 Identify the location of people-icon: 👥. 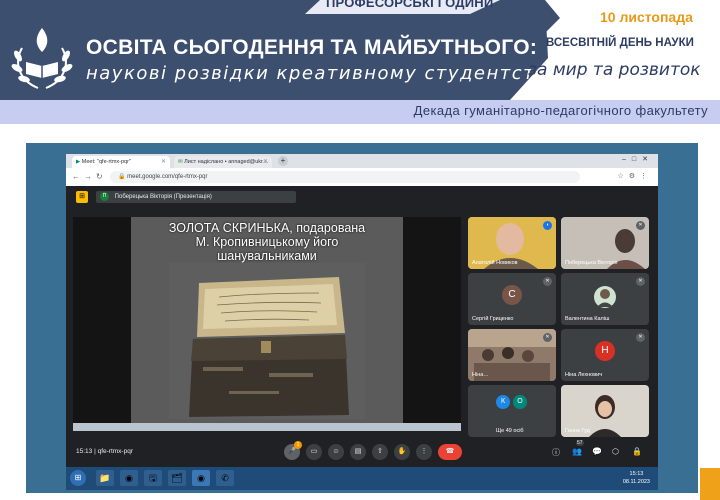
(577, 451).